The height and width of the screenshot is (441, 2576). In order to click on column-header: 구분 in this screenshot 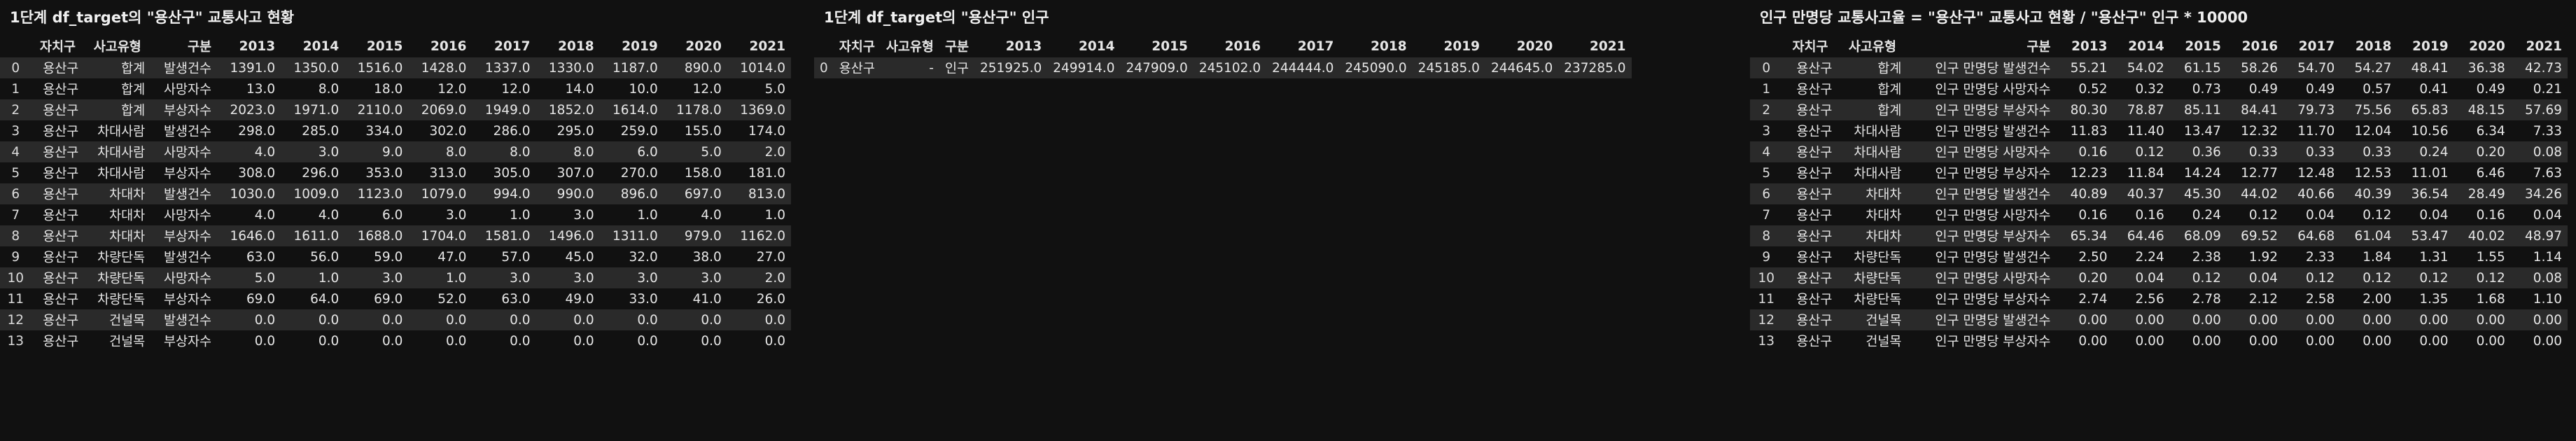, I will do `click(956, 47)`.